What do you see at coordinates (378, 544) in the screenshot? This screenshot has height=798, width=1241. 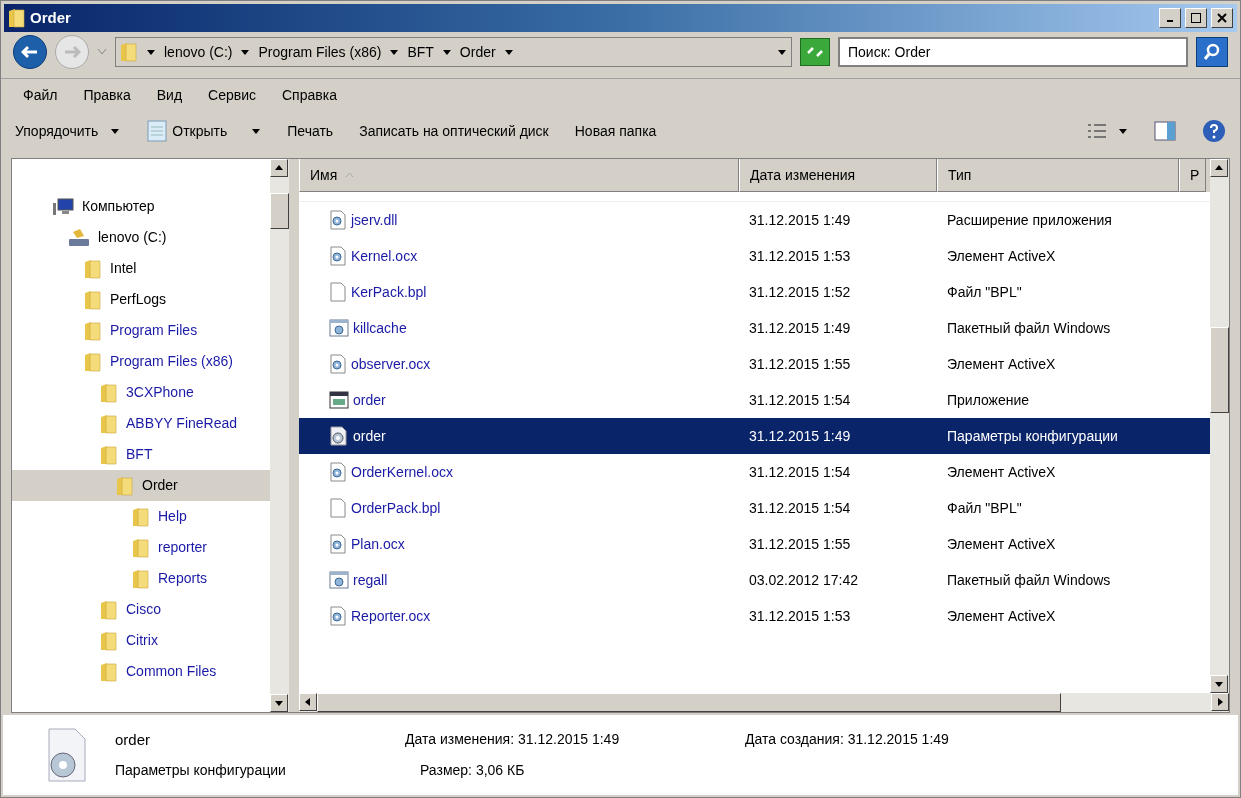 I see `file-name: Plan.ocx` at bounding box center [378, 544].